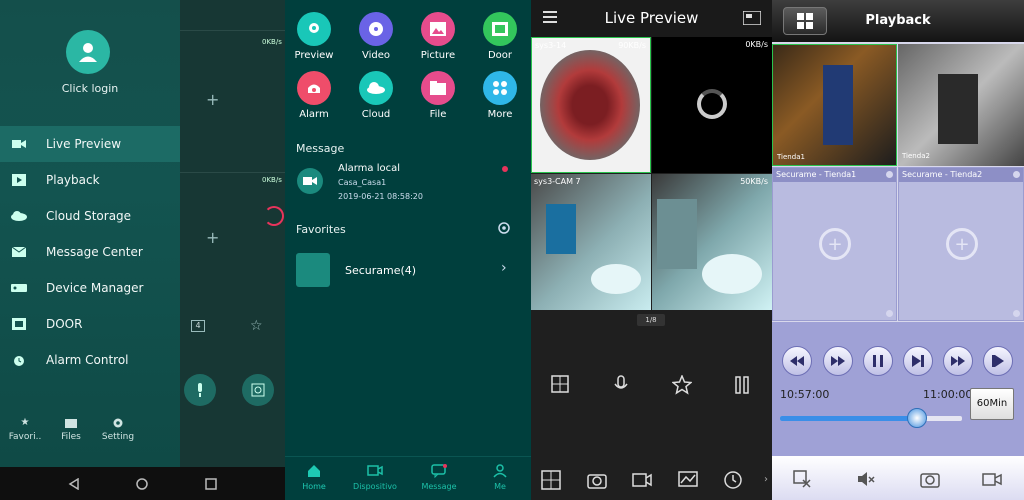 The image size is (1024, 500). What do you see at coordinates (142, 483) in the screenshot?
I see `home-icon` at bounding box center [142, 483].